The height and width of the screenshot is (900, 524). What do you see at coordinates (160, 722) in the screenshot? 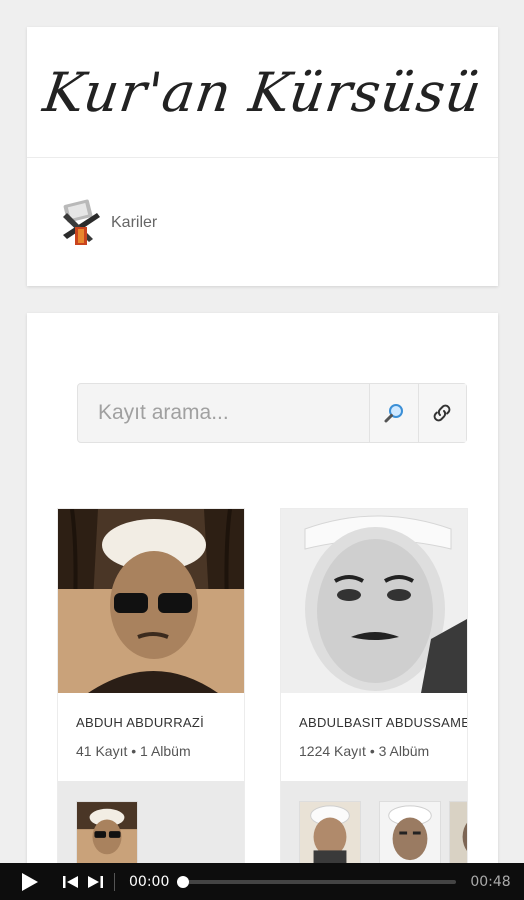
I see `reciter-name: ABDUH ABDURRAZİ` at bounding box center [160, 722].